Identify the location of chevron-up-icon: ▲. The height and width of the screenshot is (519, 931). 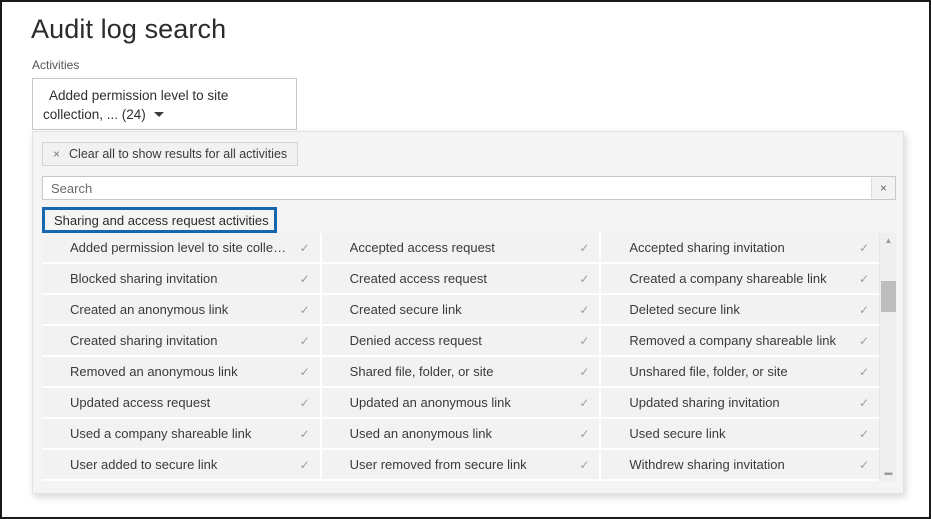
(888, 241).